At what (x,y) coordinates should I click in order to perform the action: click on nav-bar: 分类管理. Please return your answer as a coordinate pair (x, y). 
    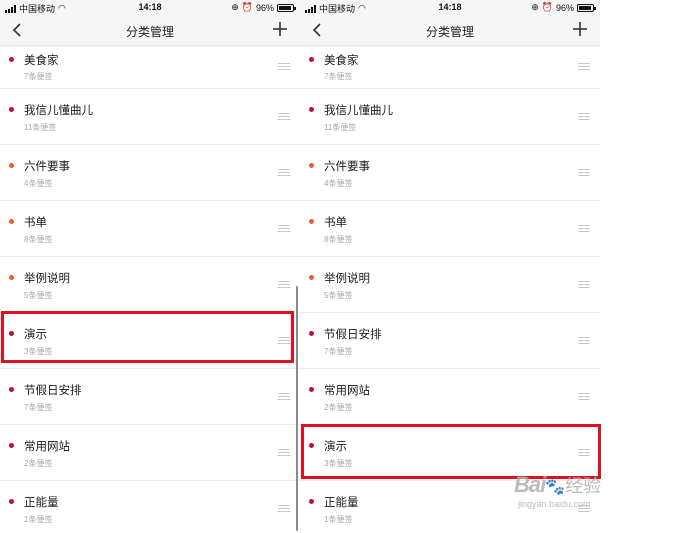
    Looking at the image, I should click on (150, 31).